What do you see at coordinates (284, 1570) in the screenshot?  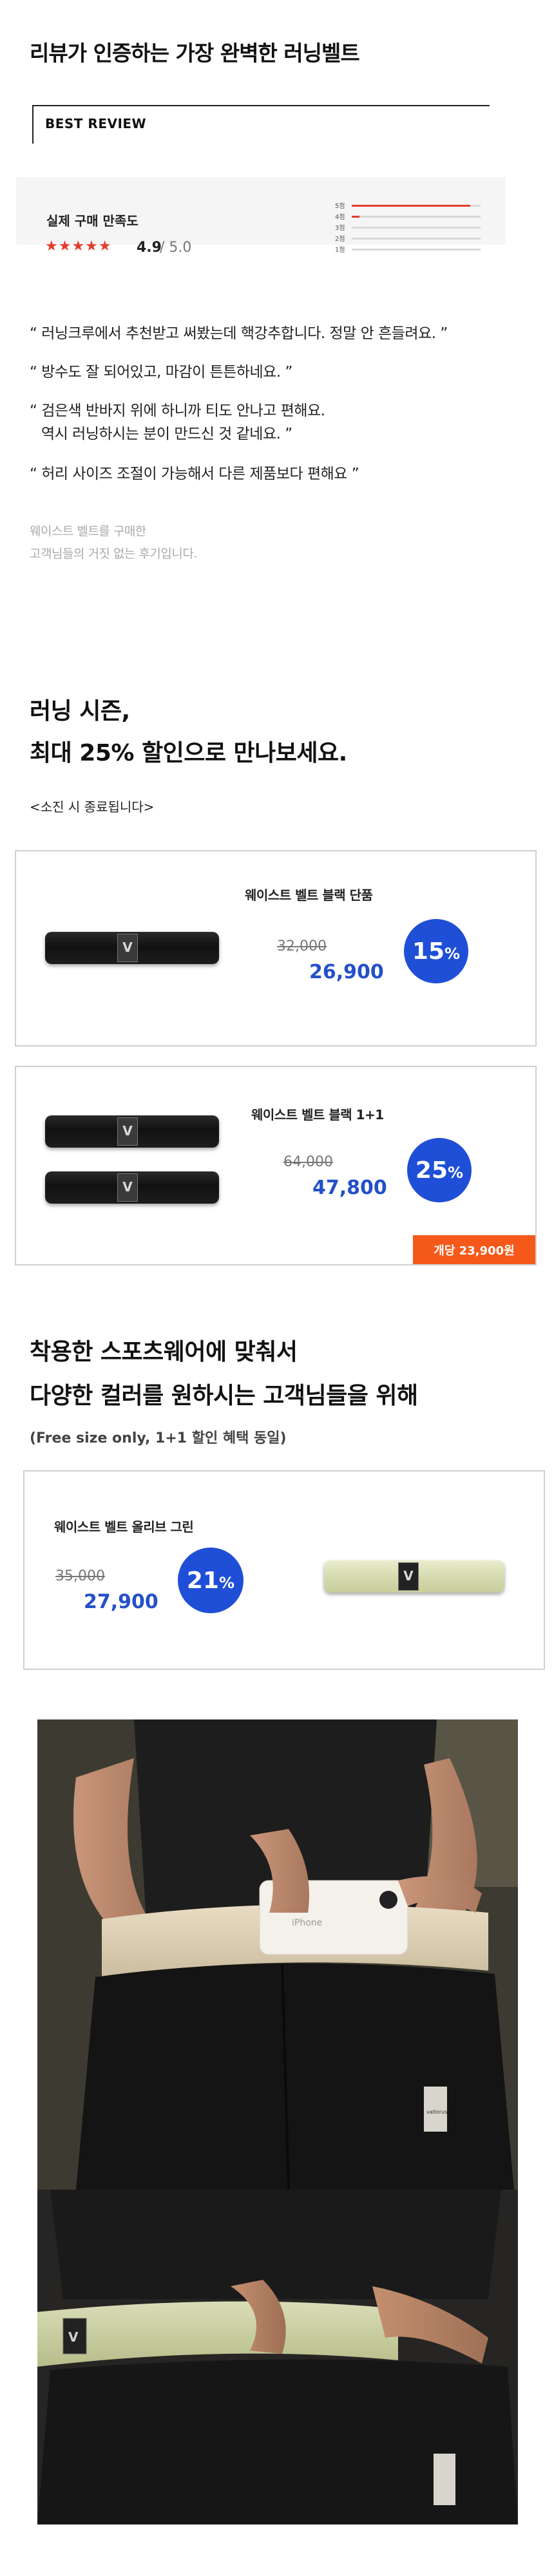 I see `product-card-olive-green: 웨이스트 벨트 올리브 그린 35,000 27,900 21%` at bounding box center [284, 1570].